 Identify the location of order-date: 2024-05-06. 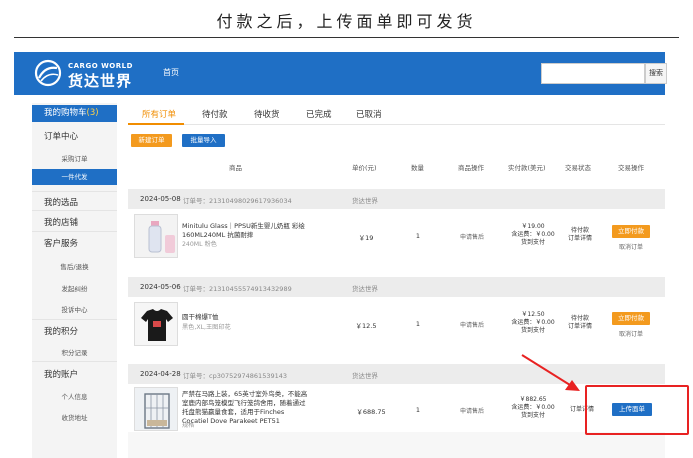
(160, 287).